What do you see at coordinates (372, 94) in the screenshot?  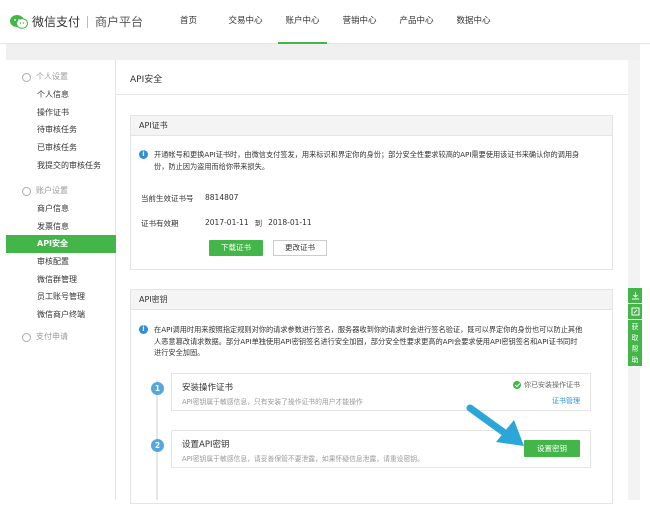 I see `title-divider` at bounding box center [372, 94].